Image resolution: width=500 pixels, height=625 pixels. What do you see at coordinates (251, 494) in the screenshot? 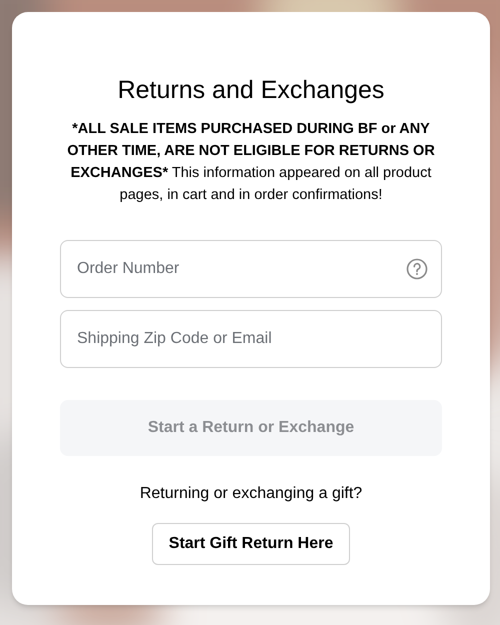
I see `gift-question: Returning or exchanging a gift?` at bounding box center [251, 494].